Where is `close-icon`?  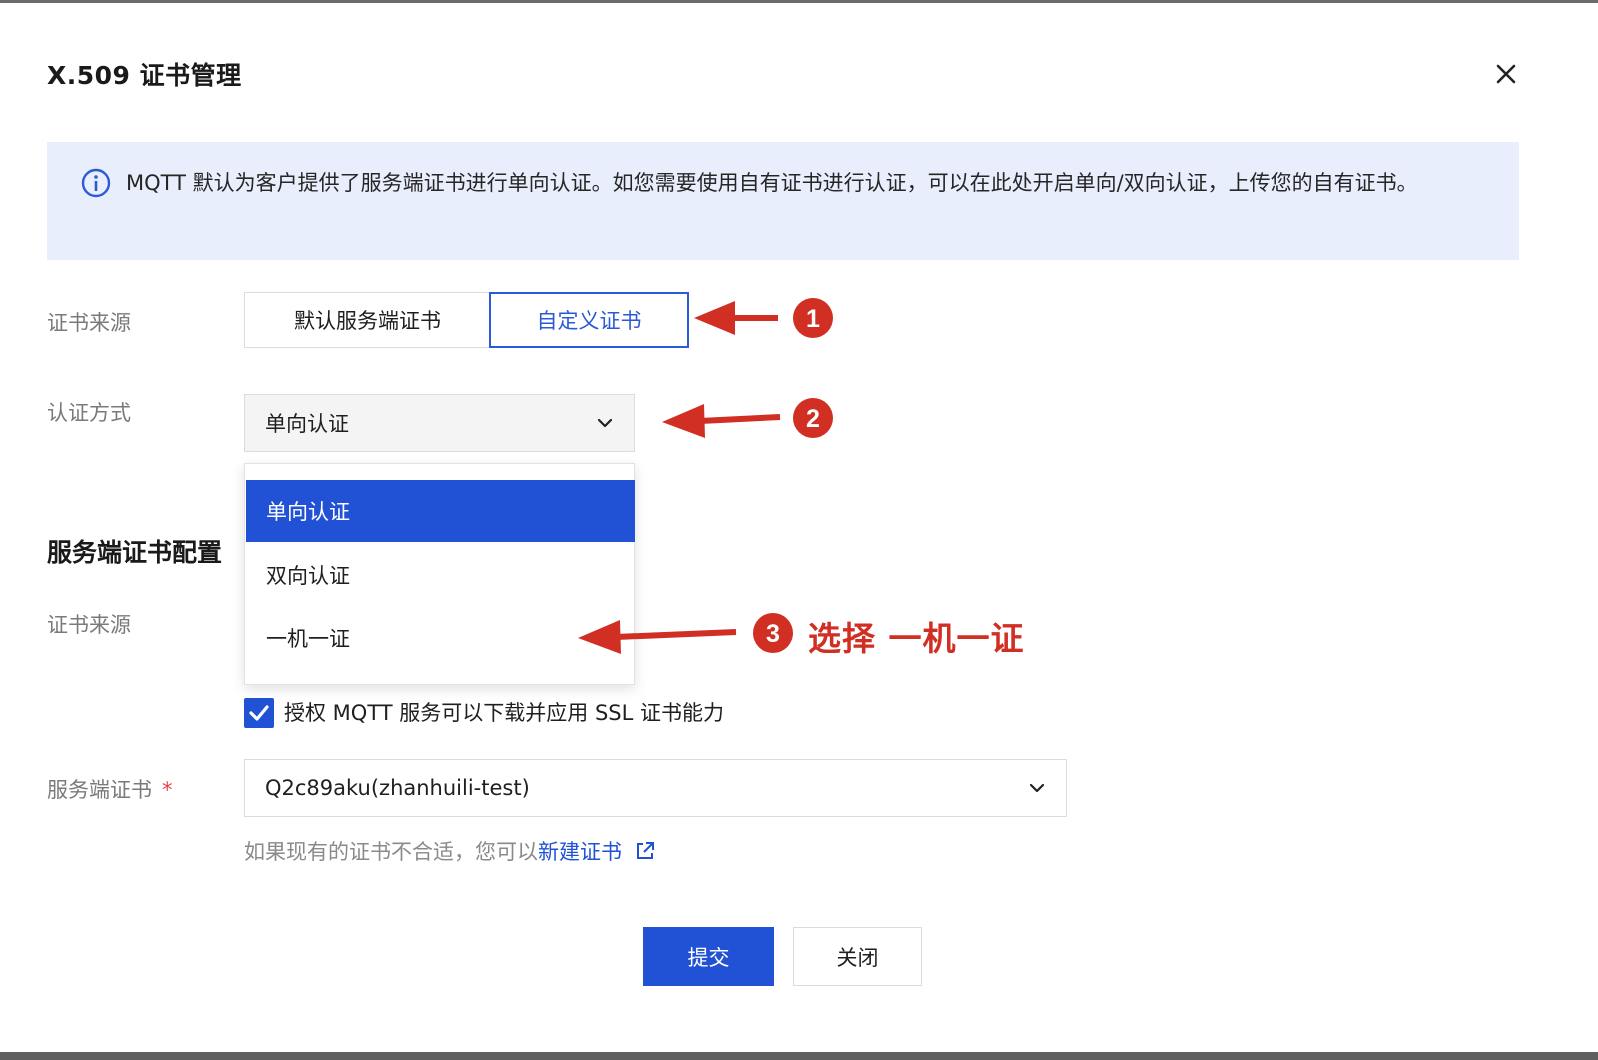
close-icon is located at coordinates (1506, 74).